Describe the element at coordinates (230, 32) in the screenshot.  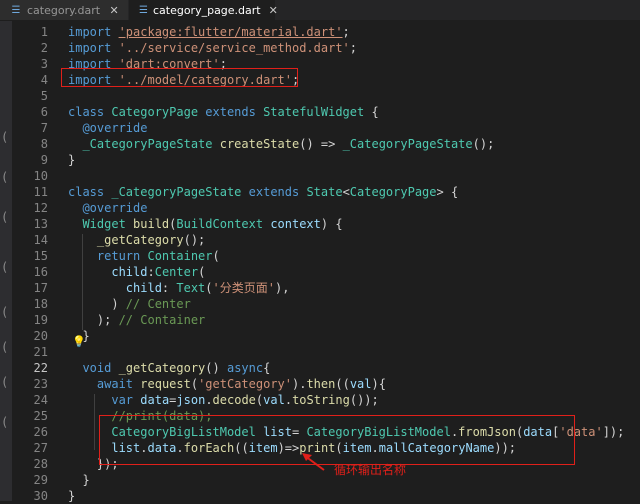
I see `code-token: 'package:flutter/material.dart'` at that location.